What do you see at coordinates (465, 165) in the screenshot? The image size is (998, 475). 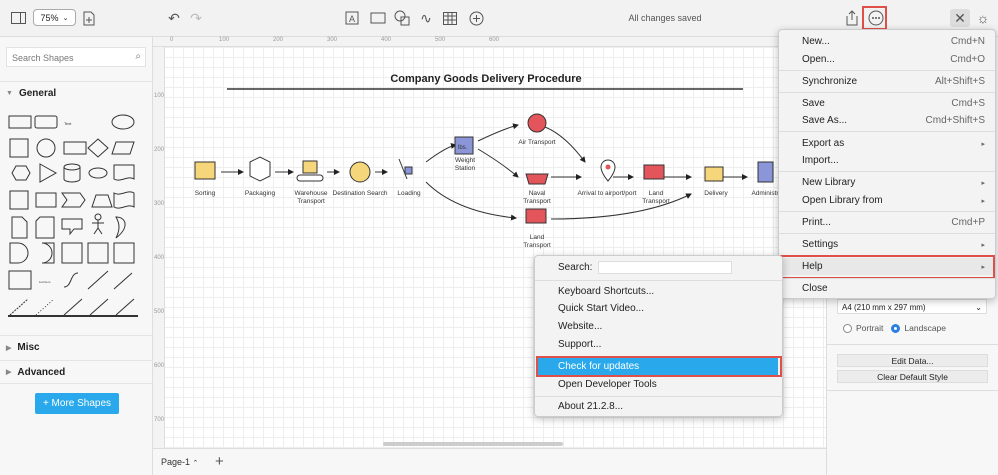 I see `node-label: Weight Station` at bounding box center [465, 165].